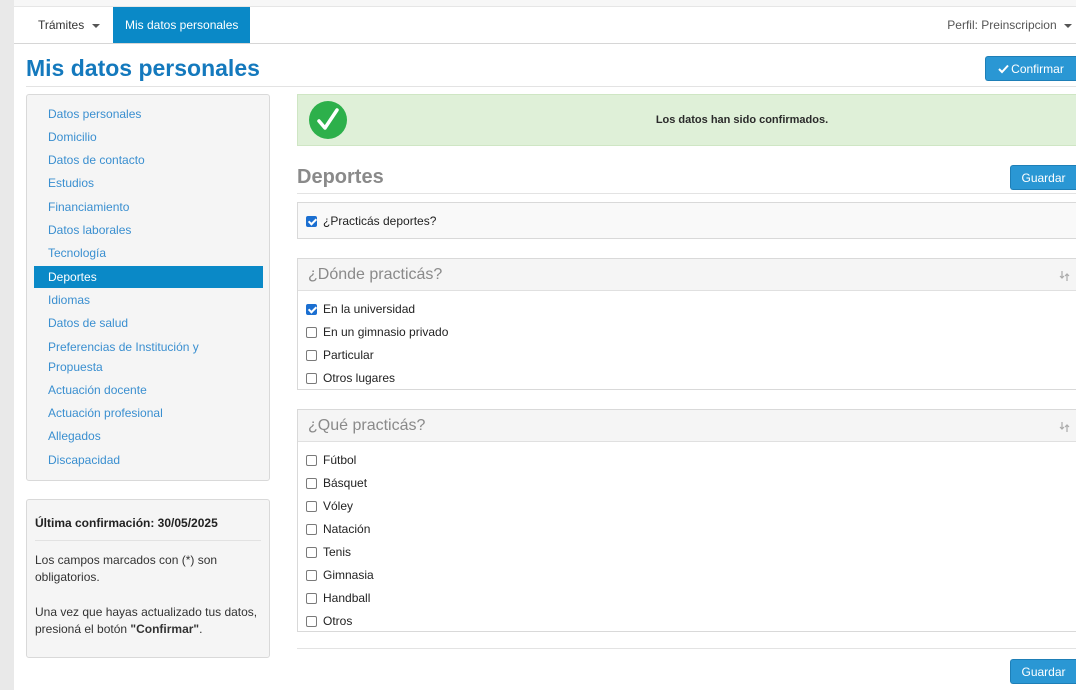  I want to click on nav-active-label: Mis datos personales, so click(182, 25).